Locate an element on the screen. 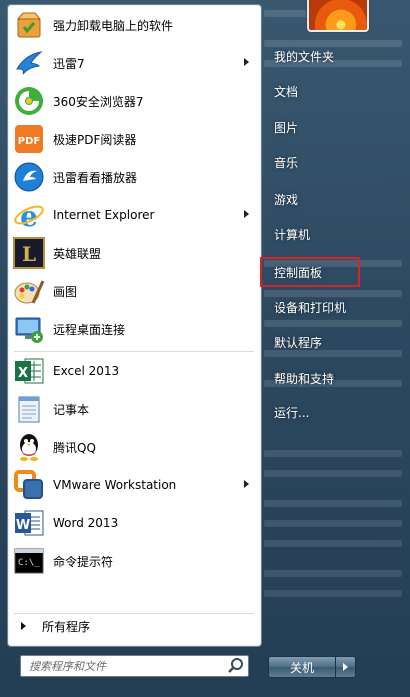 The image size is (410, 697). program-label: Internet Explorer is located at coordinates (104, 215).